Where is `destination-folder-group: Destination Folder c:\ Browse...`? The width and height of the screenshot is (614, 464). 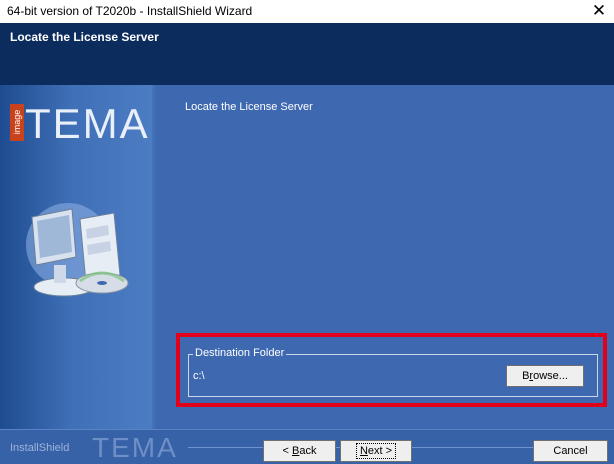
destination-folder-group: Destination Folder c:\ Browse... is located at coordinates (393, 372).